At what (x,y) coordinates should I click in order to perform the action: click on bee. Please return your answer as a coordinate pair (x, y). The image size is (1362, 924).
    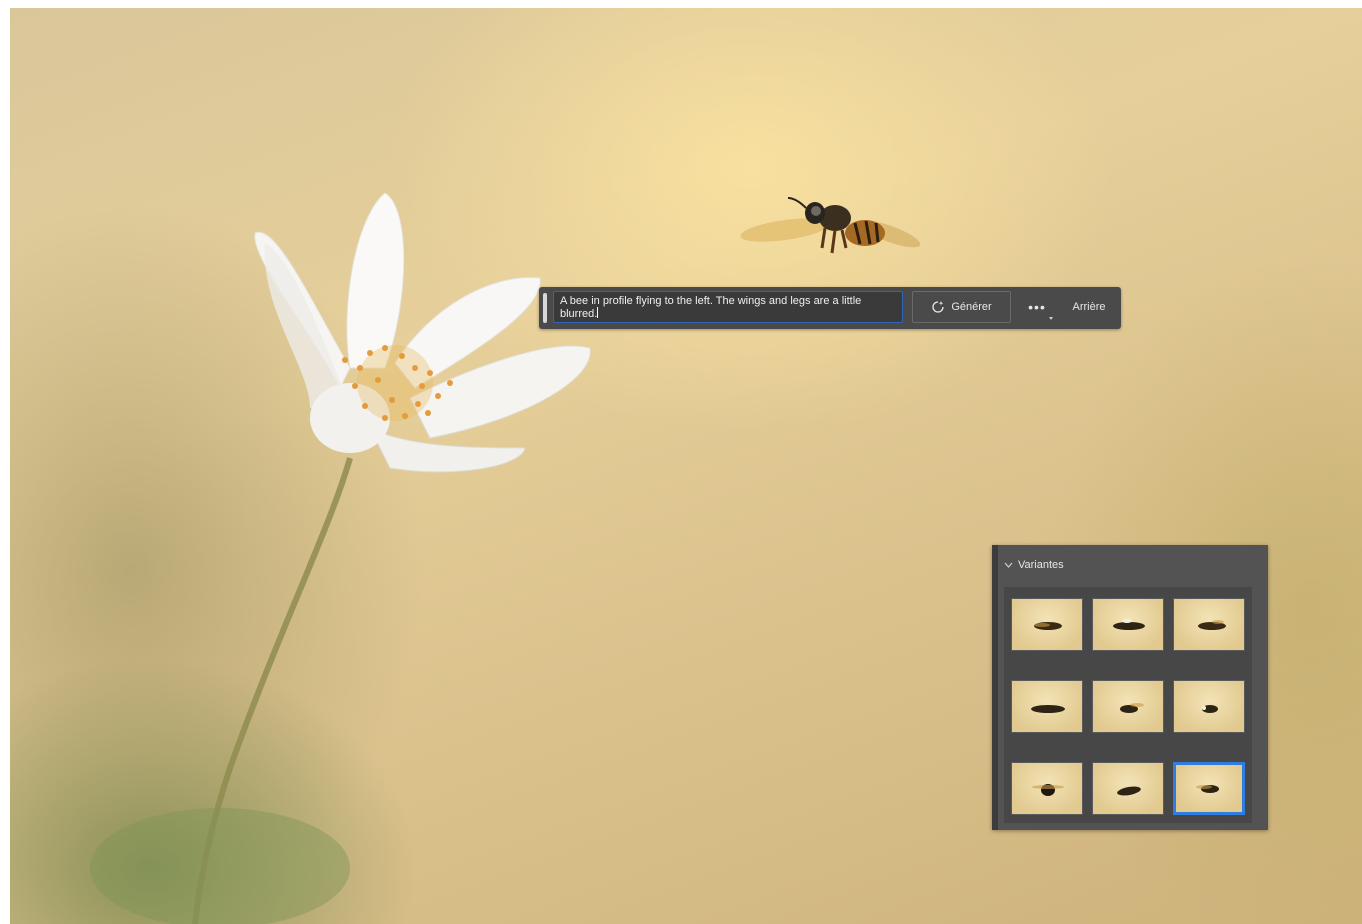
    Looking at the image, I should click on (830, 225).